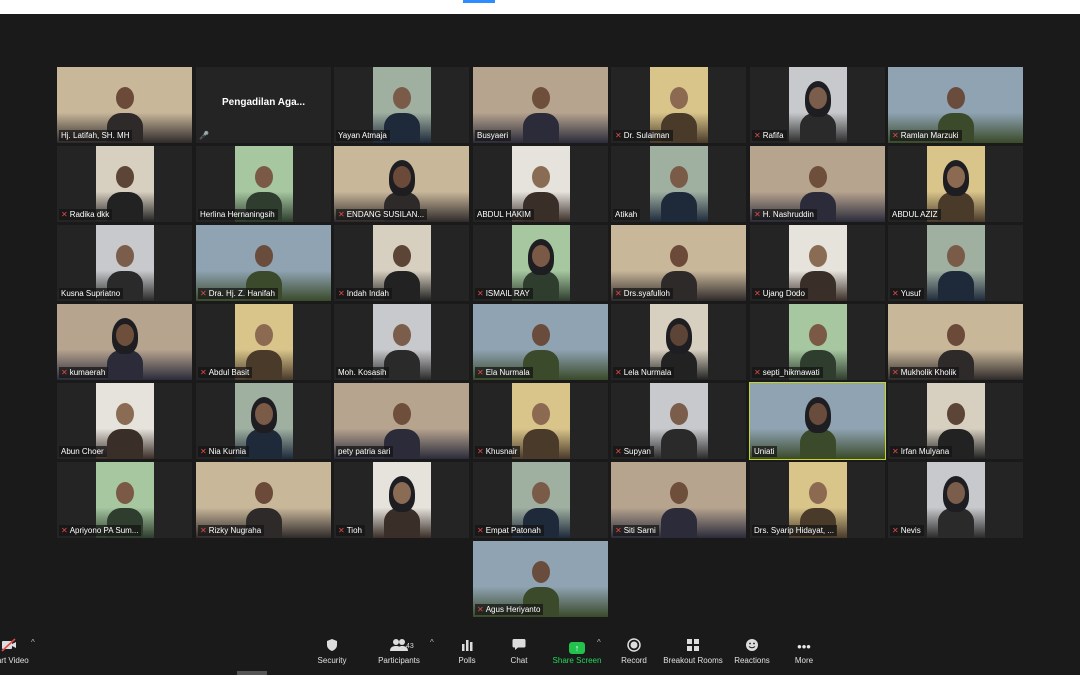 The width and height of the screenshot is (1080, 675). I want to click on participant-tile: ✕ Nevis, so click(955, 500).